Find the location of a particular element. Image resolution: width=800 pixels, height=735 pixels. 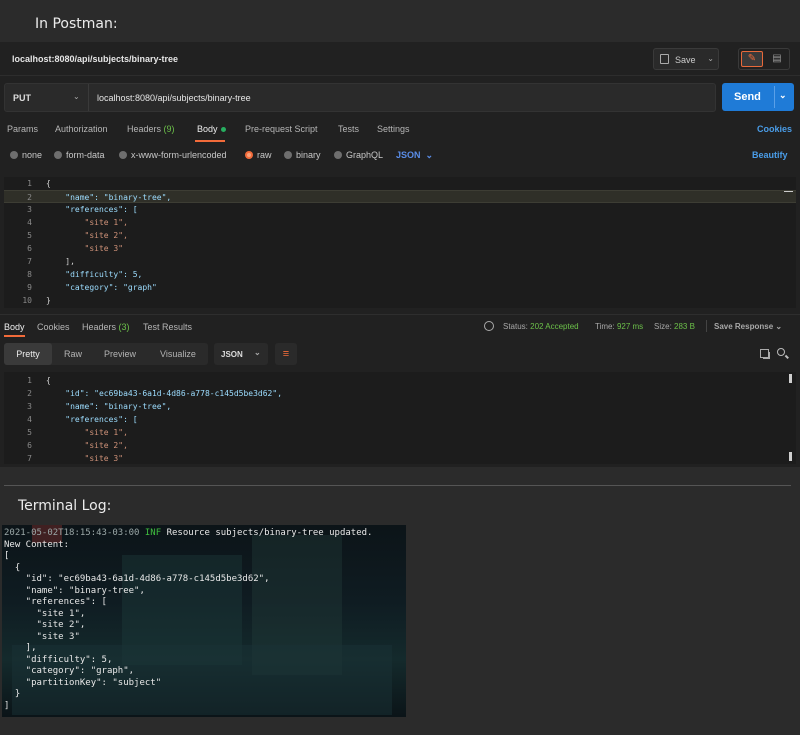

response-time: Time: 927 ms is located at coordinates (619, 326).